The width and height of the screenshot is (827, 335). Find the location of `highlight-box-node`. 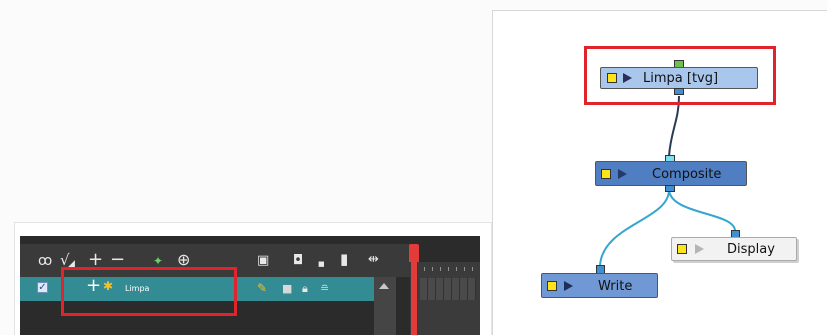

highlight-box-node is located at coordinates (680, 75).